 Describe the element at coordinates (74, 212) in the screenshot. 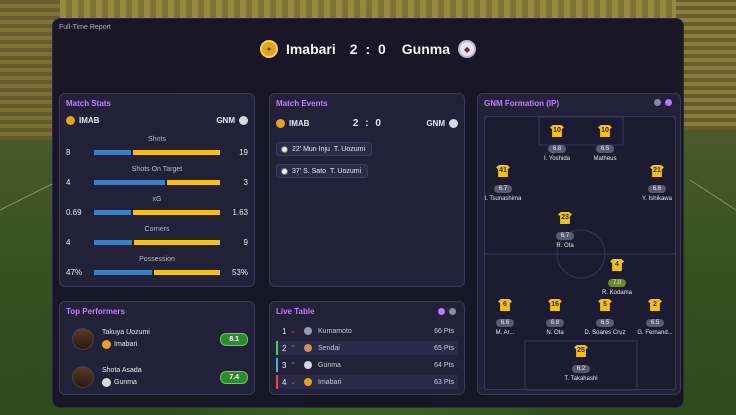

I see `stat-home-value: 0.69` at that location.